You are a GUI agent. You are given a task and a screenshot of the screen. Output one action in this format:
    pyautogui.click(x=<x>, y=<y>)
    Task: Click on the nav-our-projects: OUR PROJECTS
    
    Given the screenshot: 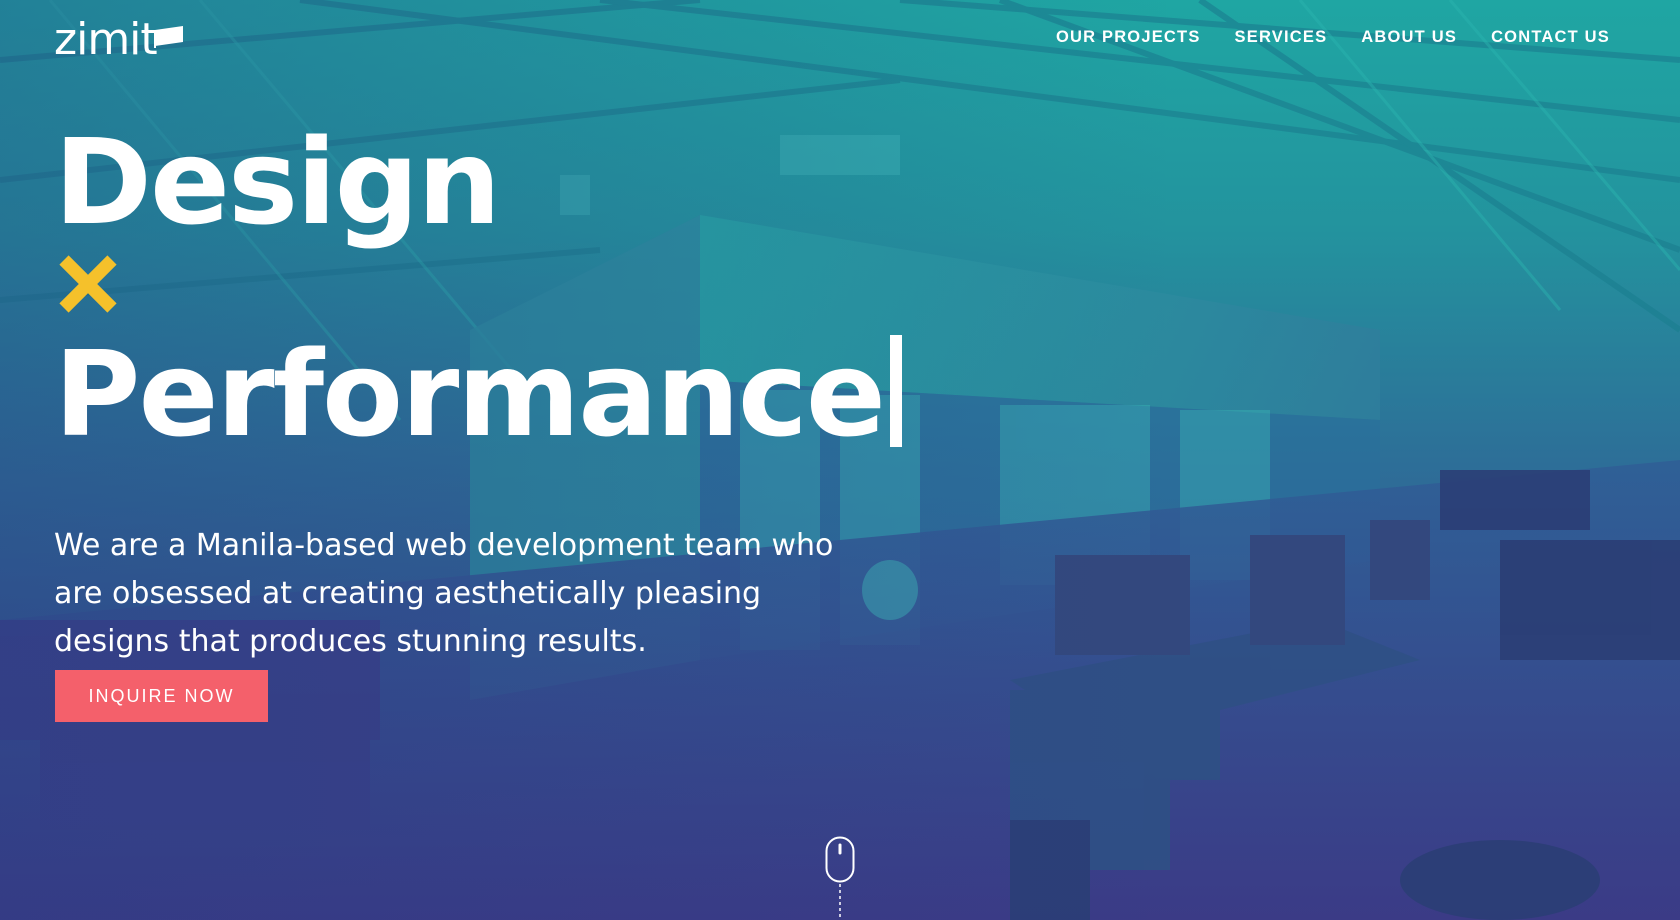 What is the action you would take?
    pyautogui.click(x=1128, y=37)
    